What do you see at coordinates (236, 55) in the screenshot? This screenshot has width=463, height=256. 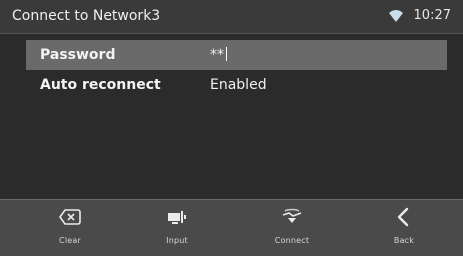 I see `password-row: Password **` at bounding box center [236, 55].